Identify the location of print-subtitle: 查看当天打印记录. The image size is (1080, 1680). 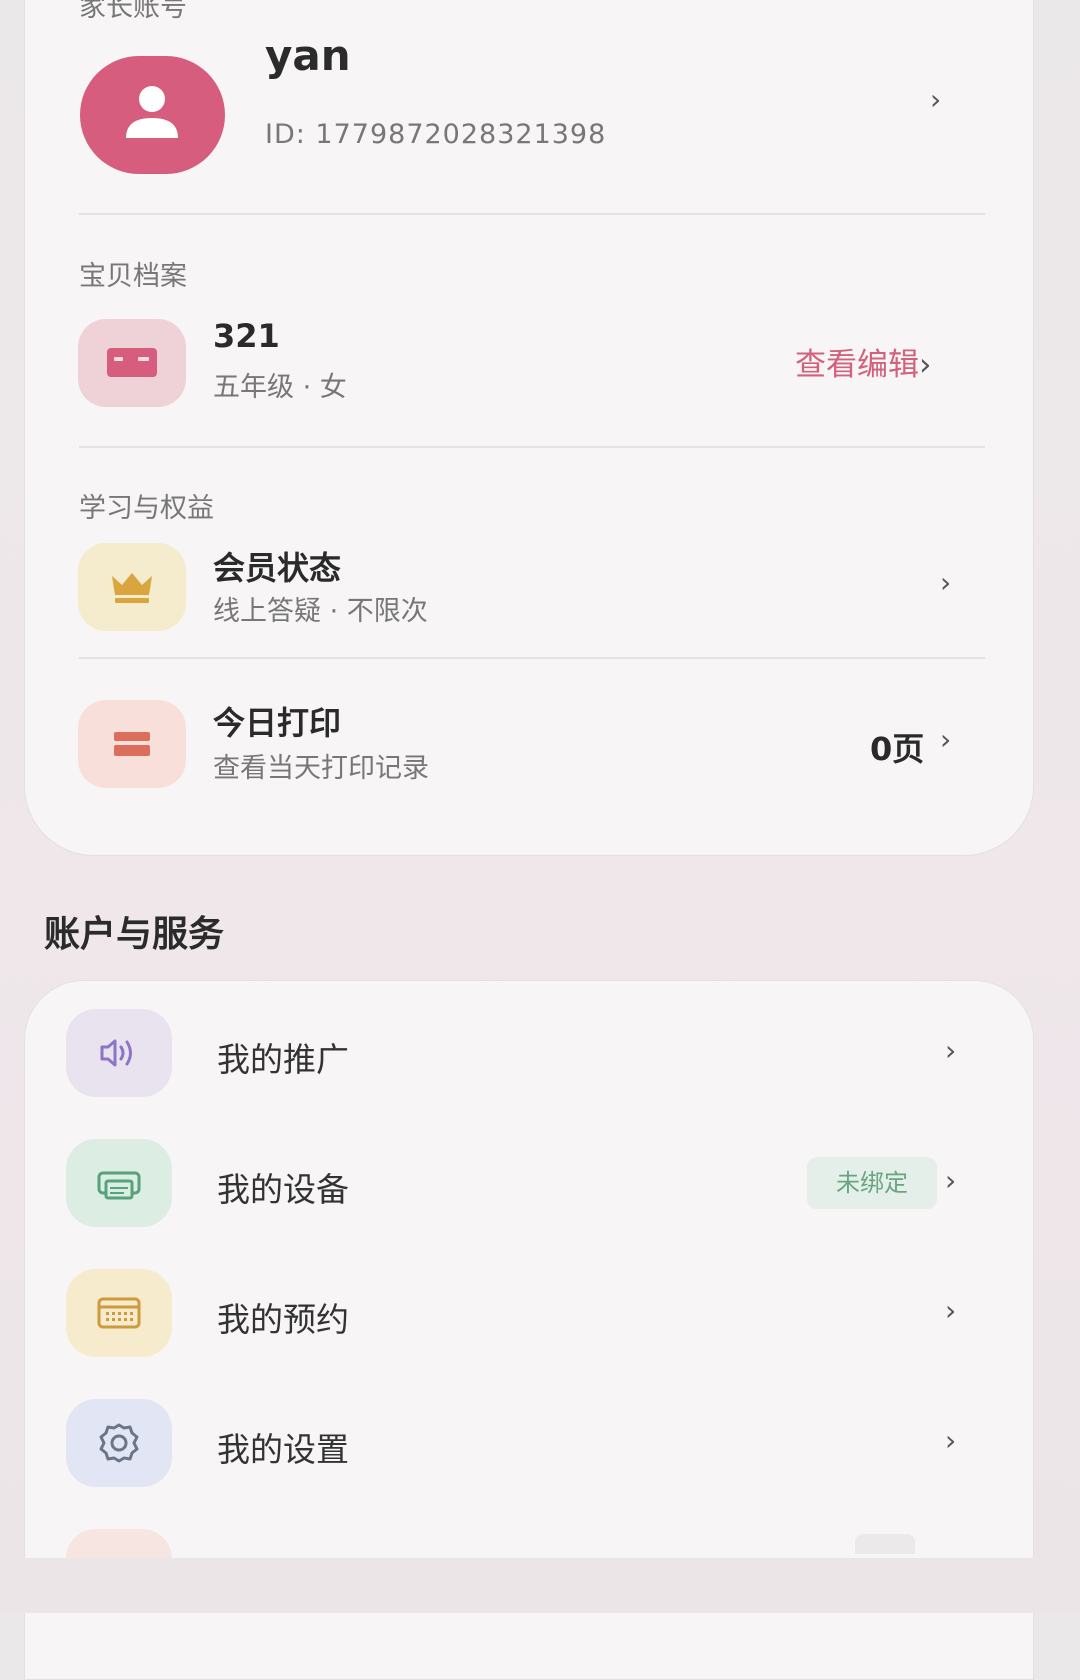
(321, 768).